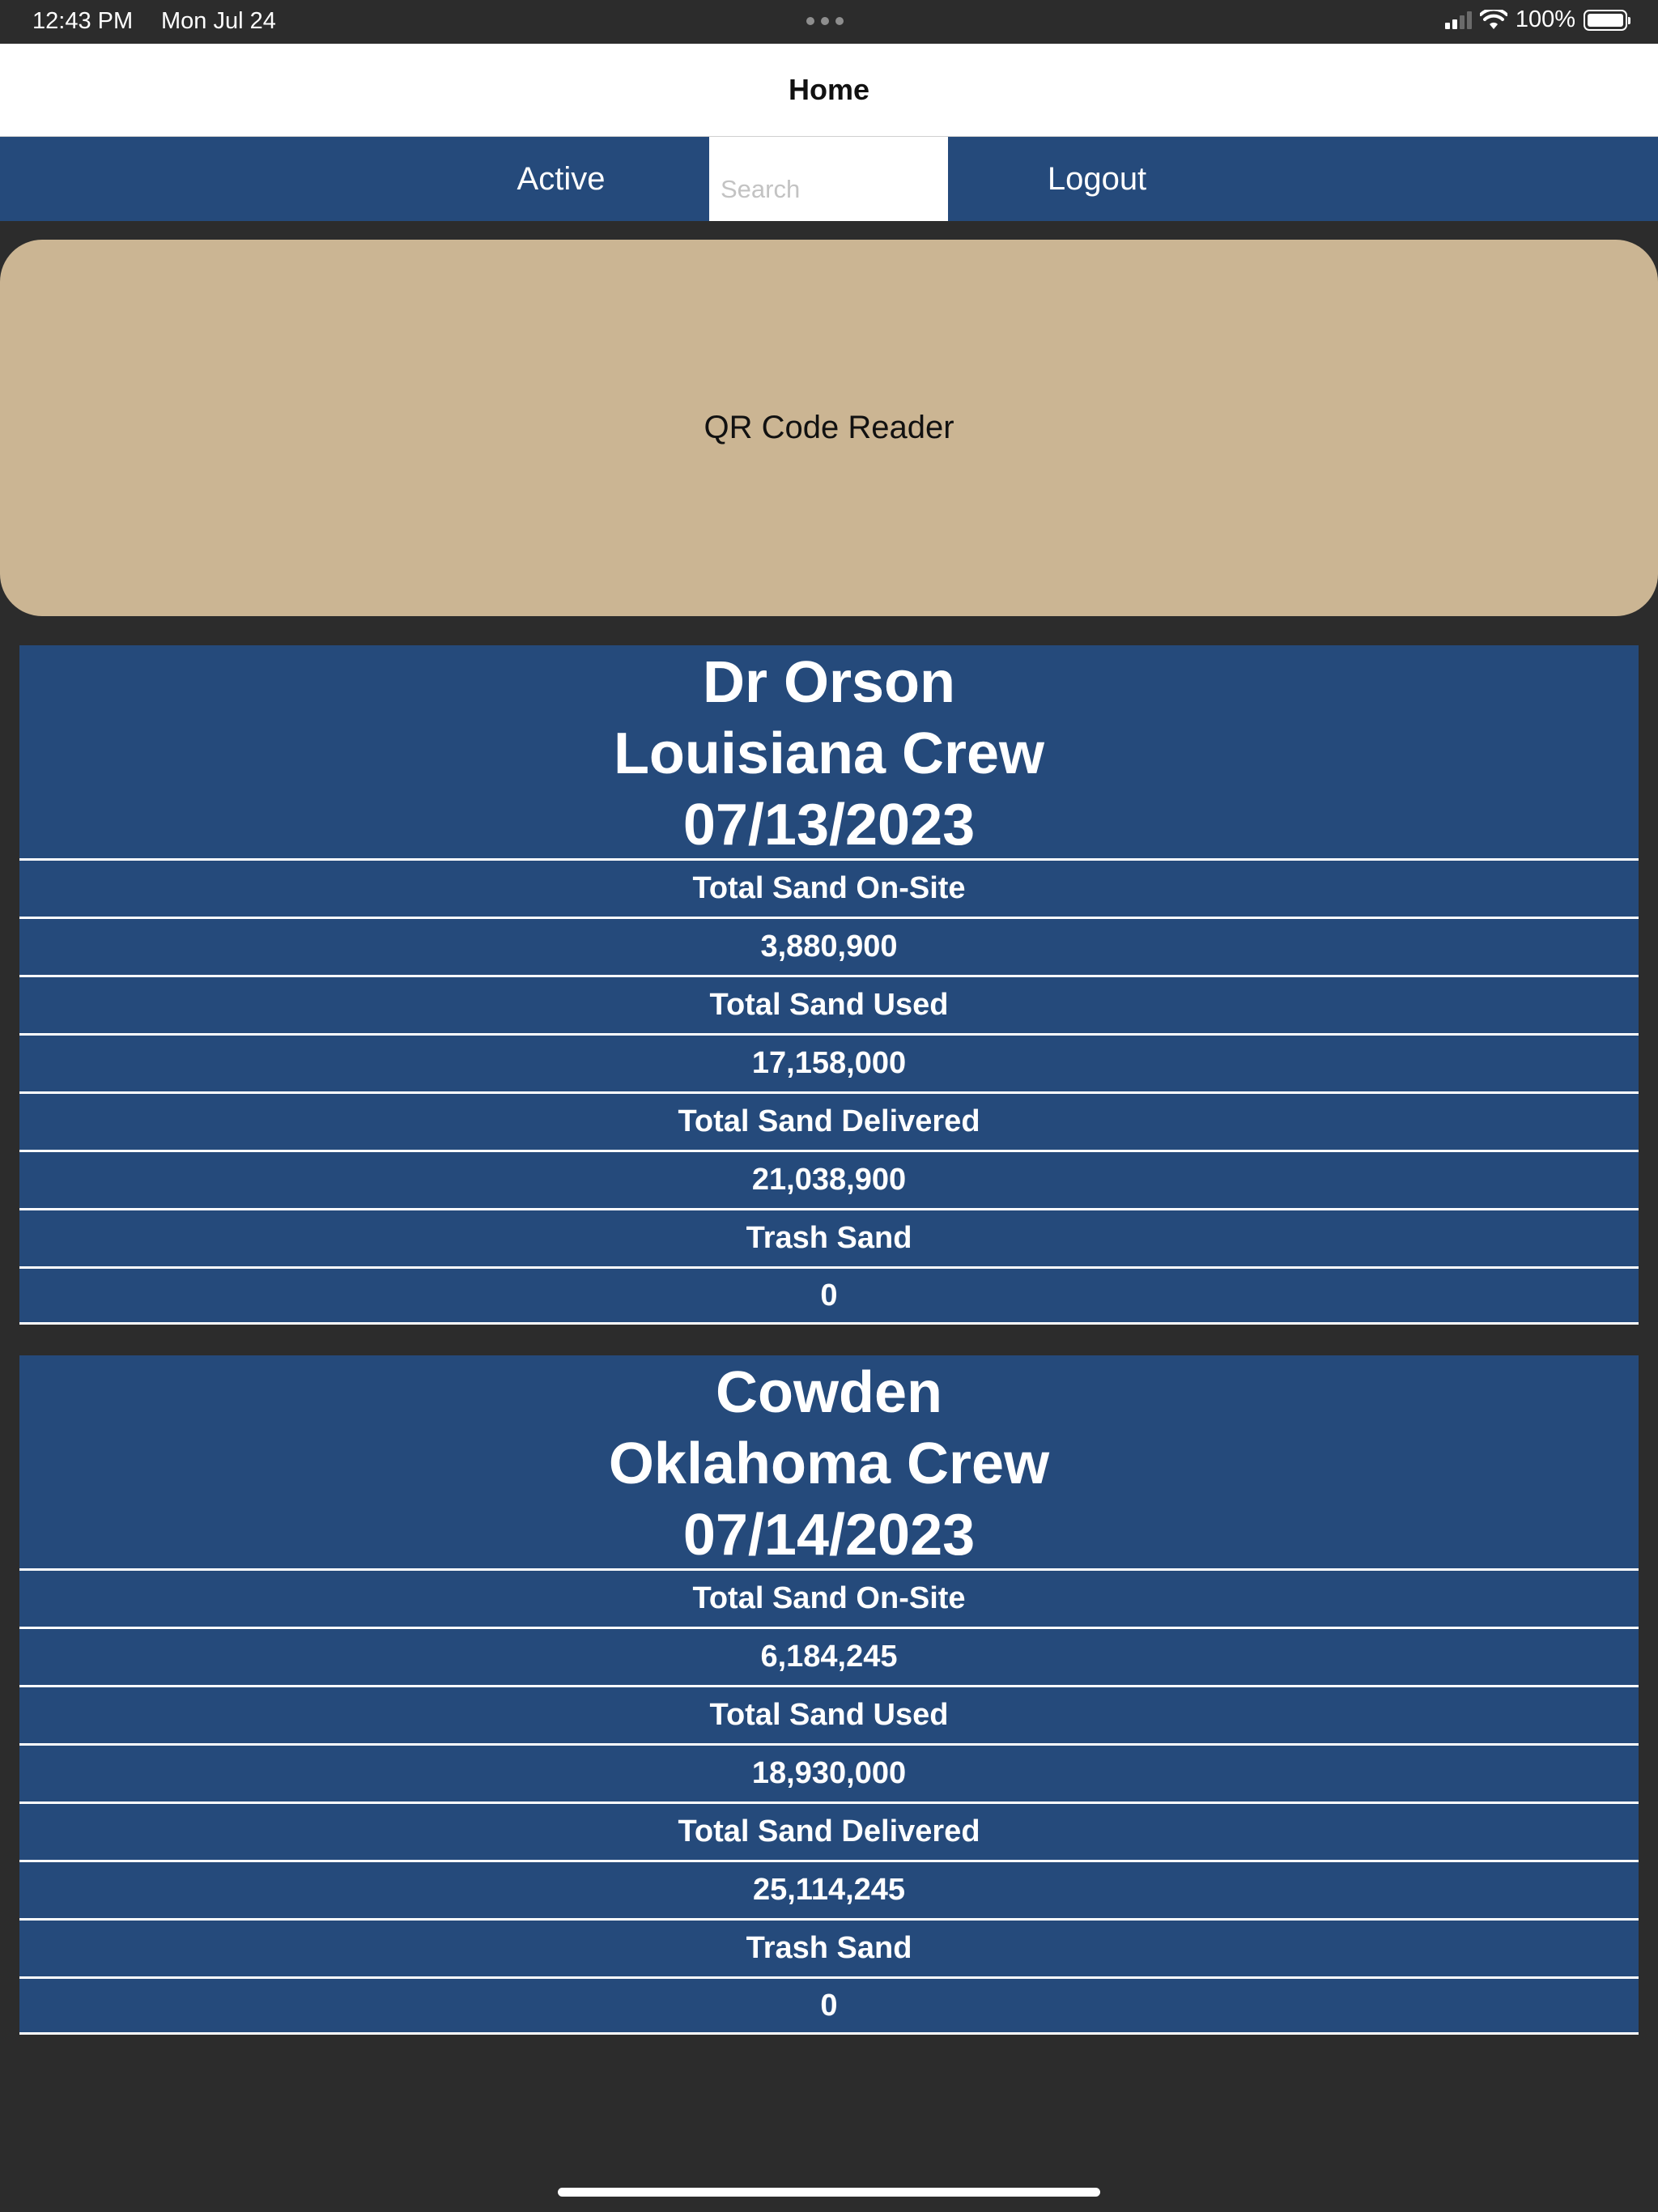  I want to click on toolbar: Active Logout, so click(829, 179).